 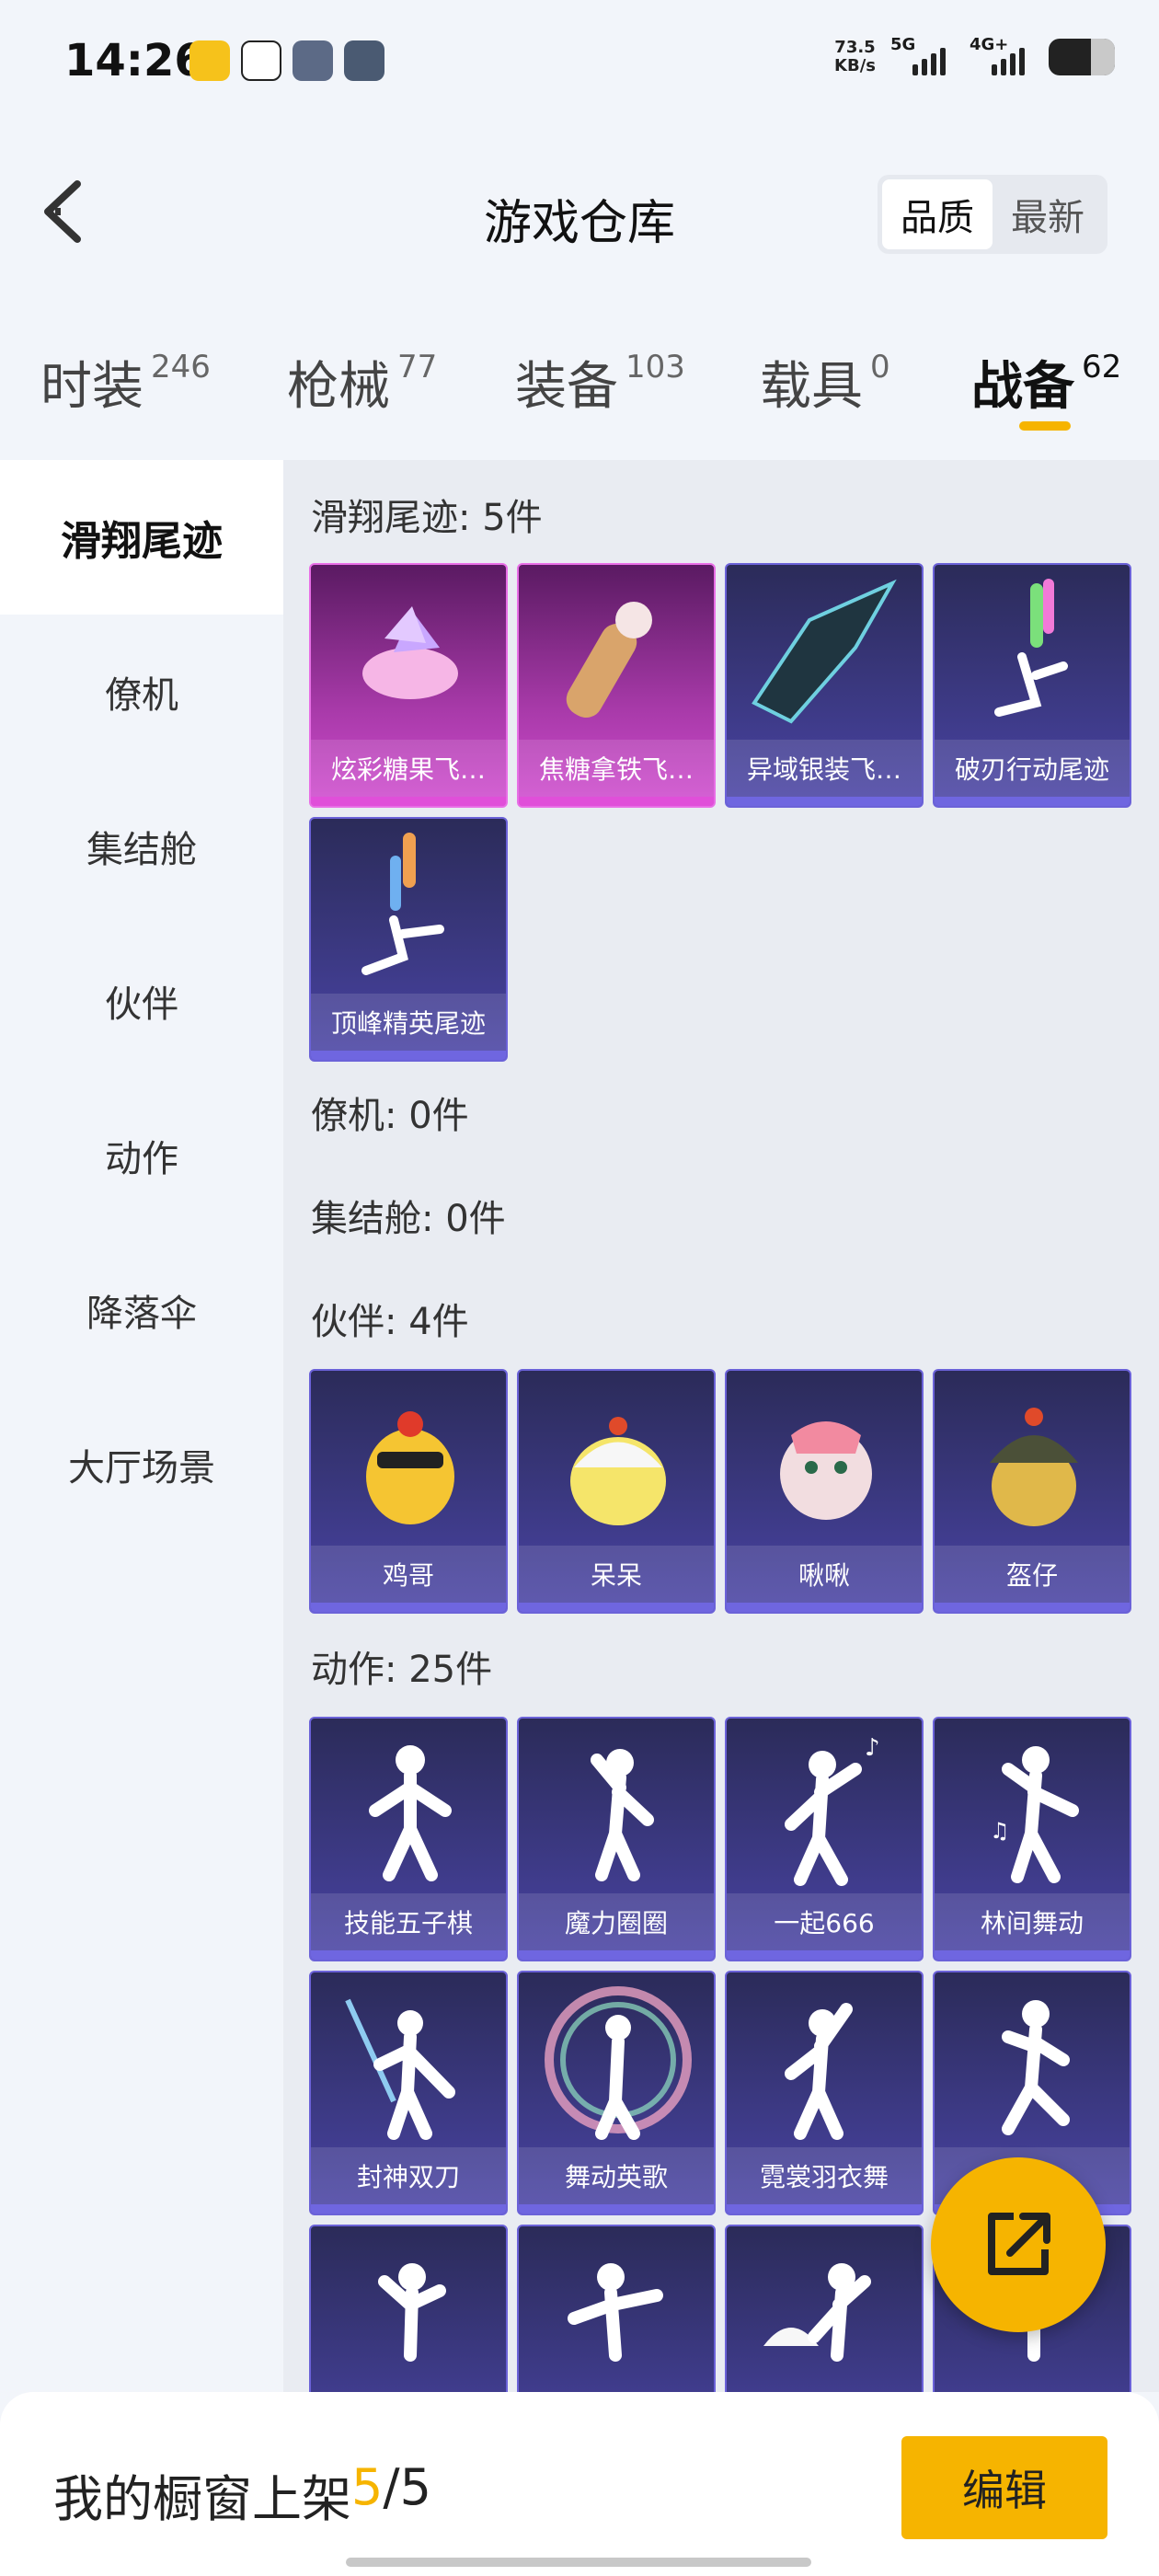 What do you see at coordinates (410, 652) in the screenshot?
I see `candy-glider-icon` at bounding box center [410, 652].